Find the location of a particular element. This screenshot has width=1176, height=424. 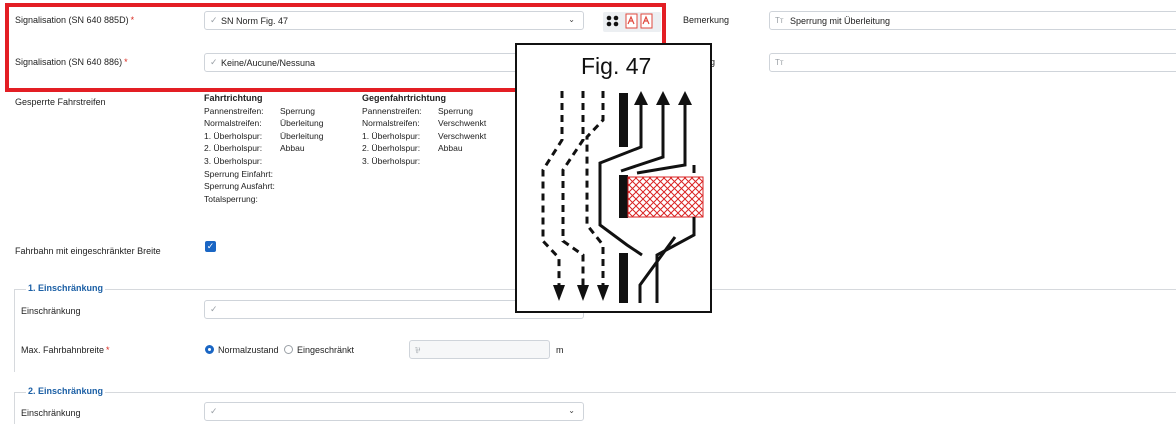

section-2-border is located at coordinates (14, 408).